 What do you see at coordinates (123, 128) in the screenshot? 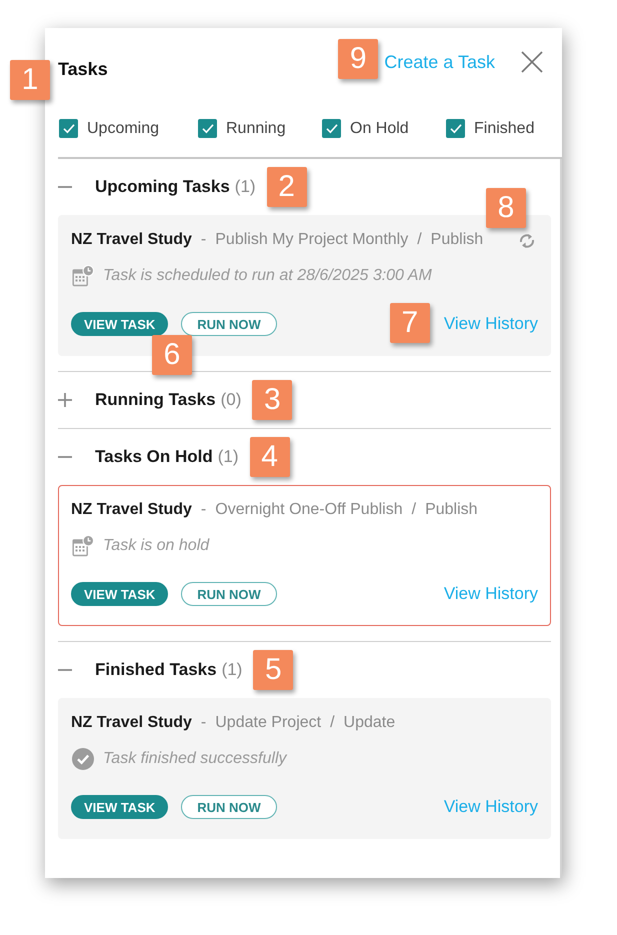
I see `filter-label: Upcoming` at bounding box center [123, 128].